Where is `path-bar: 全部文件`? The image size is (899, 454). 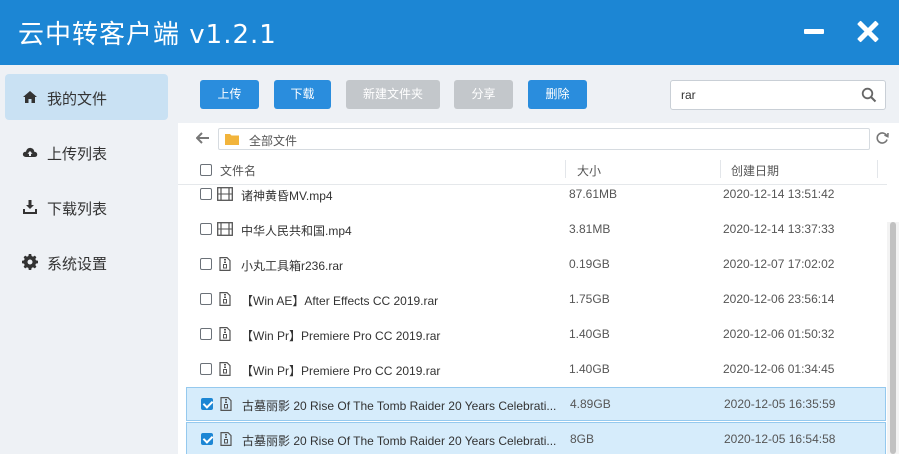 path-bar: 全部文件 is located at coordinates (538, 138).